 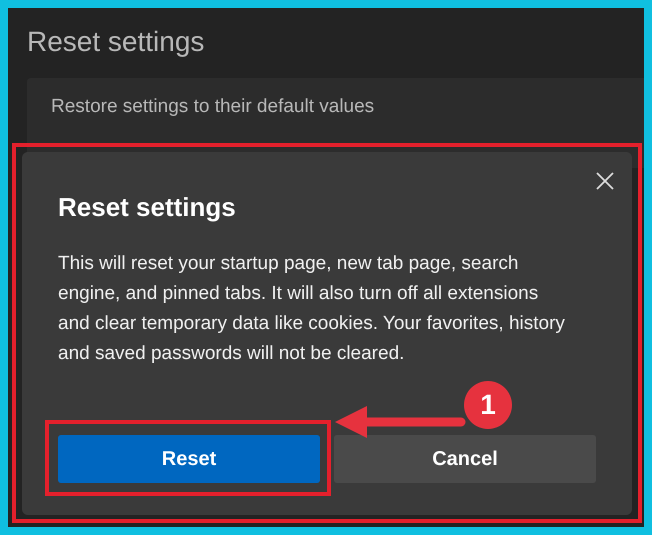 I want to click on close-icon, so click(x=605, y=181).